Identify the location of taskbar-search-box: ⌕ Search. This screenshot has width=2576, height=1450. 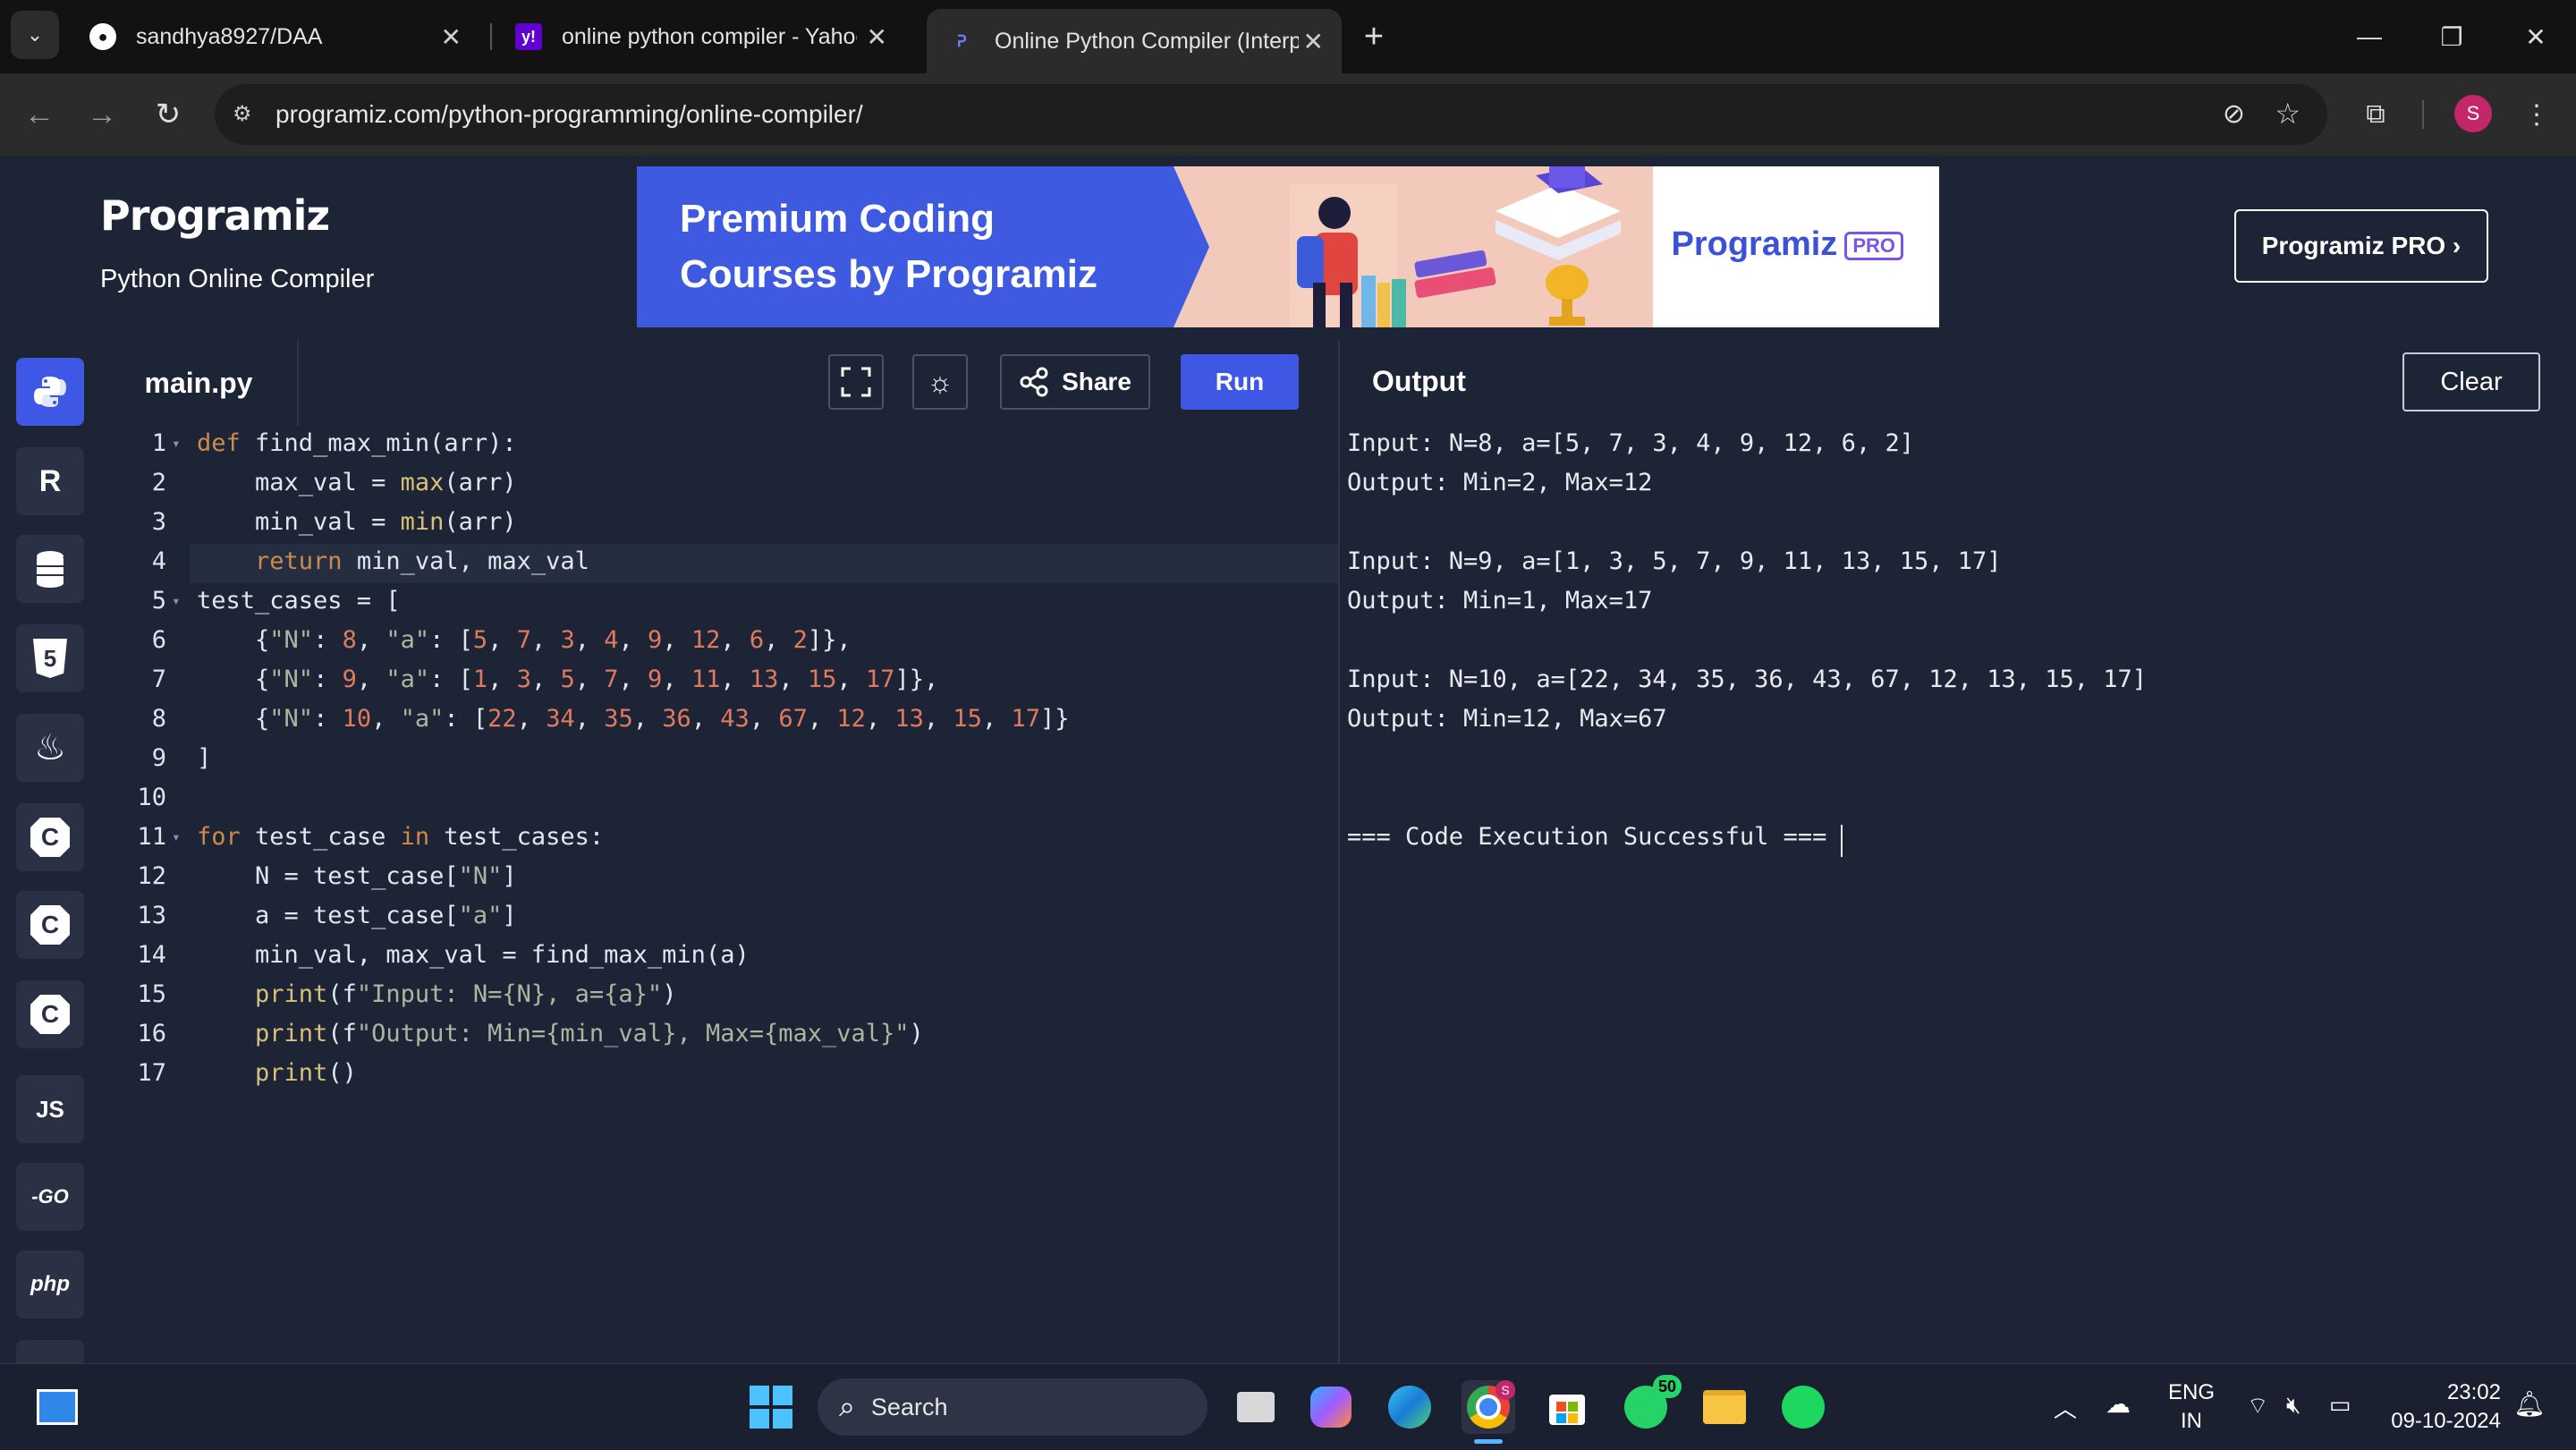
(1013, 1407).